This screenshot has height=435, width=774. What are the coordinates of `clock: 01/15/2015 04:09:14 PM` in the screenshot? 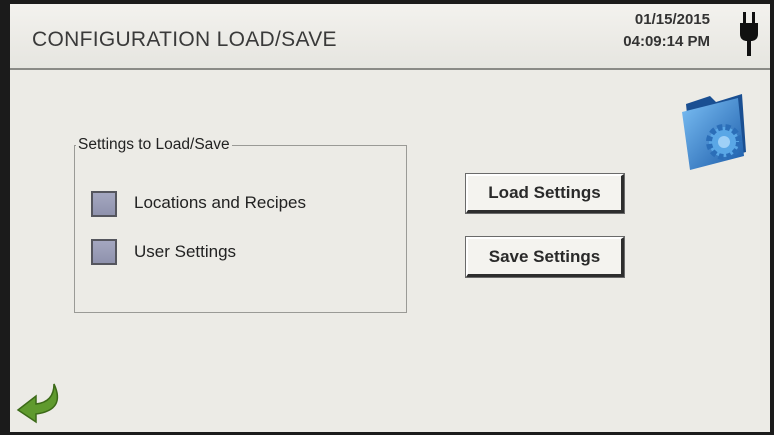 It's located at (666, 31).